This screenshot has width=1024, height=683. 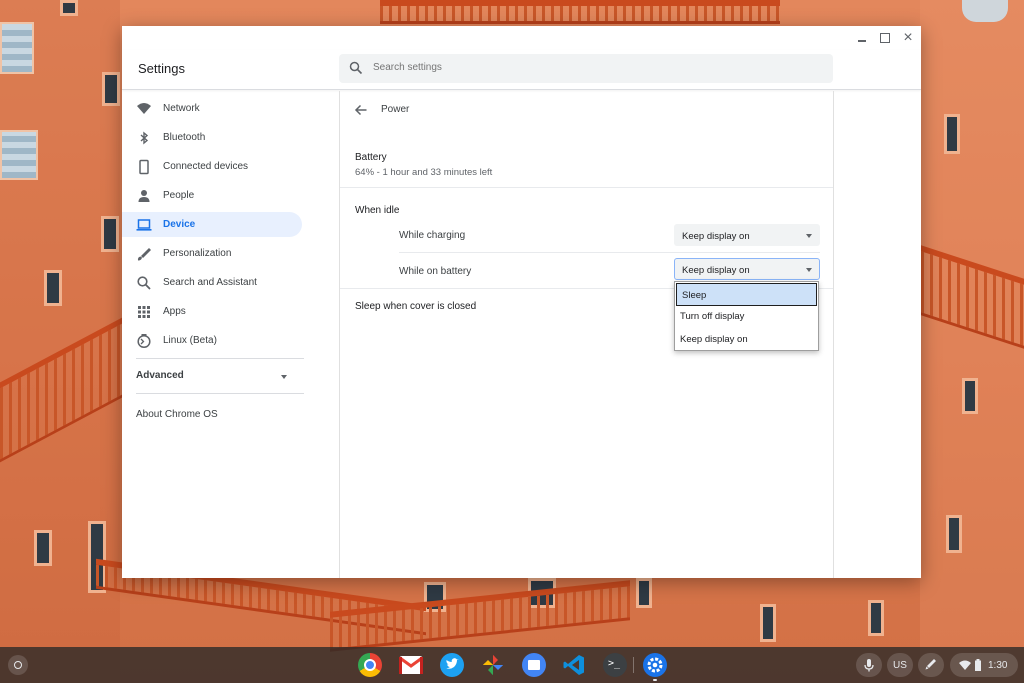 What do you see at coordinates (184, 137) in the screenshot?
I see `sidebar-item-label: Bluetooth` at bounding box center [184, 137].